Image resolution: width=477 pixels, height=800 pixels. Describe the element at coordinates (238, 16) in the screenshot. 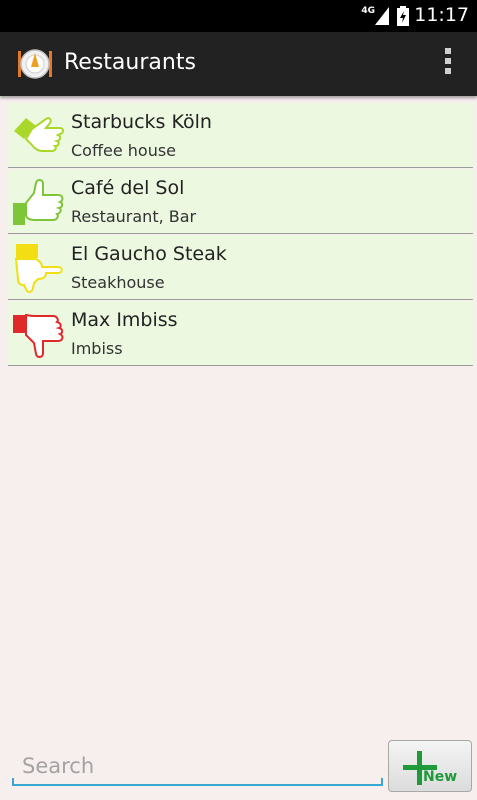

I see `status-bar: 4G 11:17` at that location.